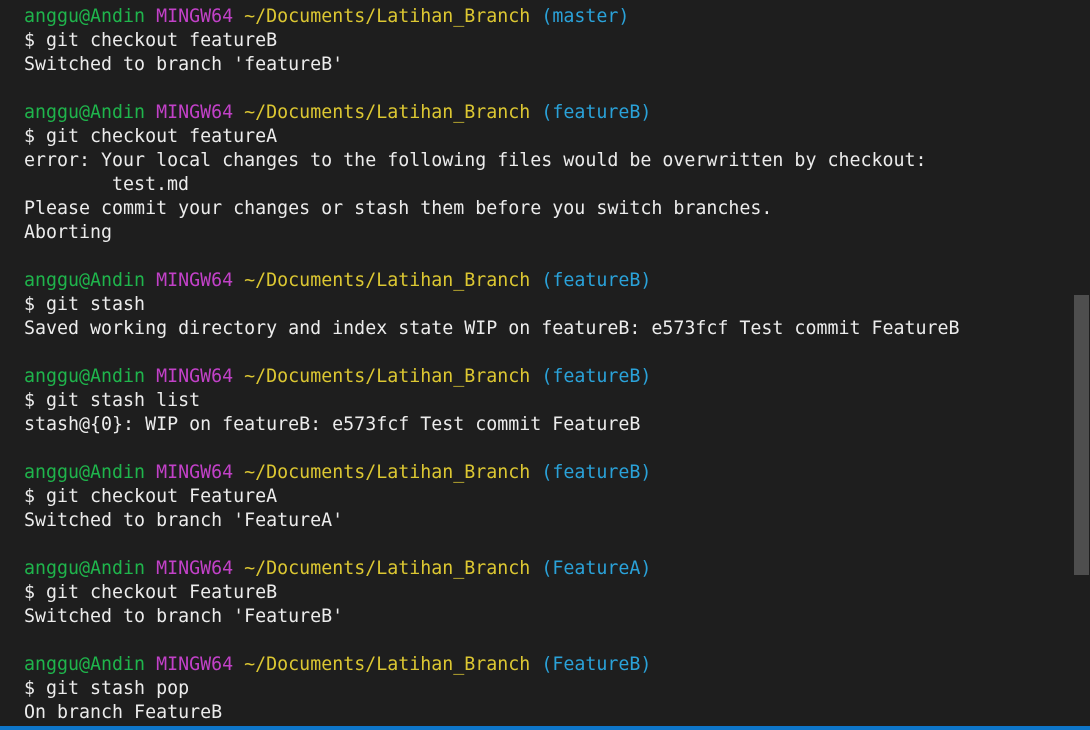 This screenshot has width=1090, height=730. I want to click on file-name-line: test.md, so click(151, 184).